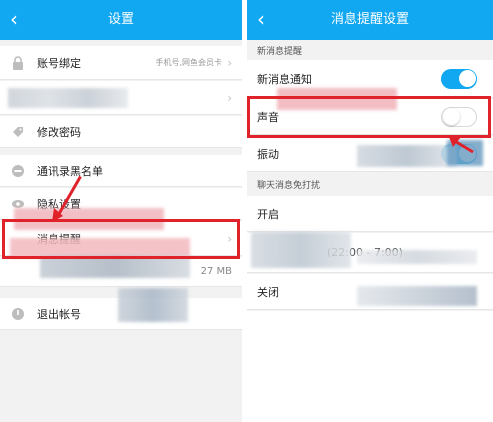 The image size is (493, 422). What do you see at coordinates (57, 215) in the screenshot?
I see `arrowhead-icon` at bounding box center [57, 215].